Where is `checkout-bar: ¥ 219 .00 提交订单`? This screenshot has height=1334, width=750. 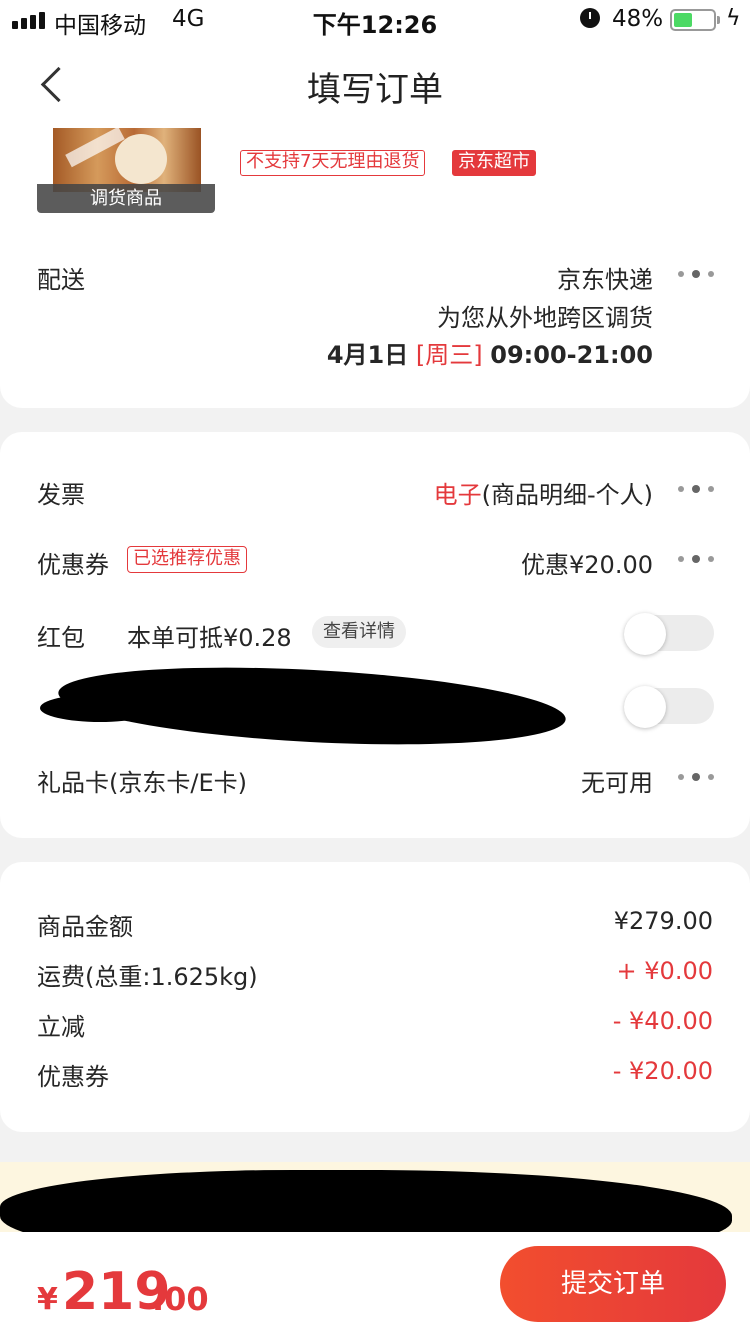
checkout-bar: ¥ 219 .00 提交订单 is located at coordinates (375, 1283).